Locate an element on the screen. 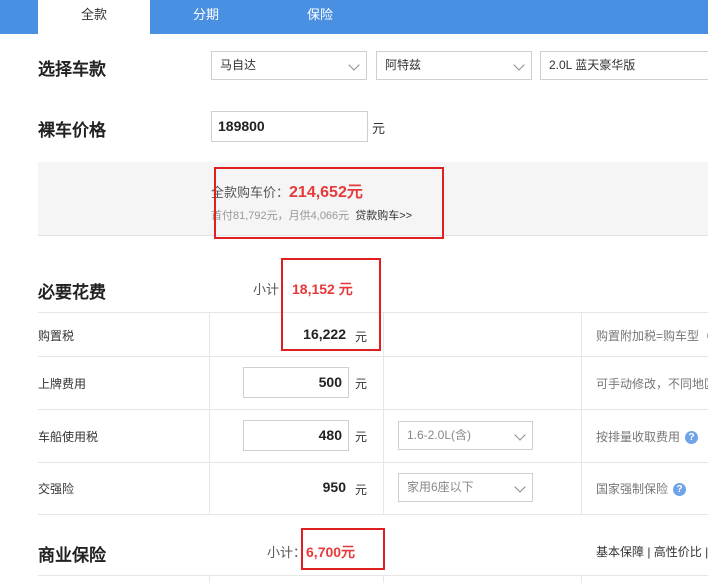  compulsory-insurance-unit: 元 is located at coordinates (361, 490).